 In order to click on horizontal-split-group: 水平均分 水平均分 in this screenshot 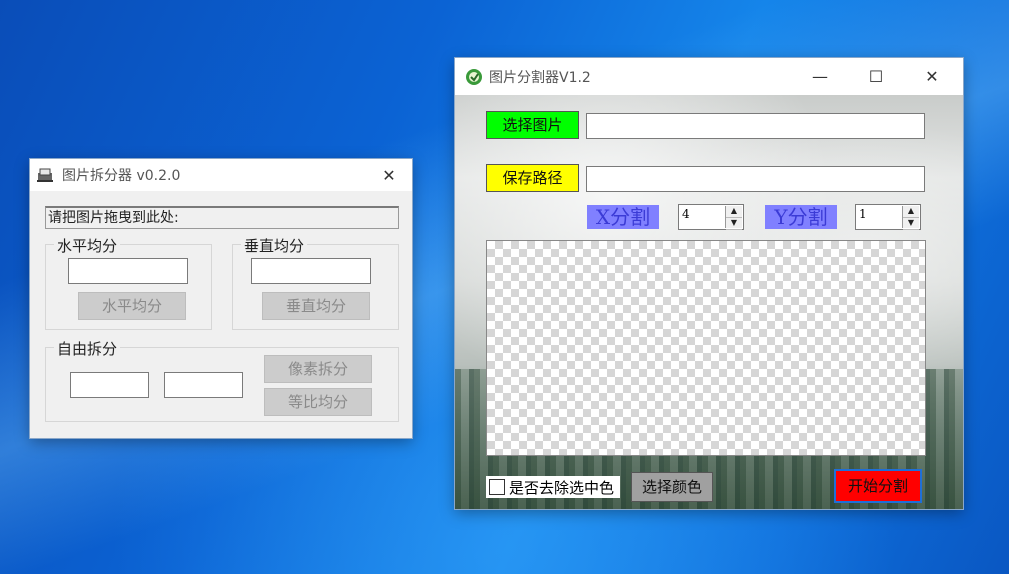, I will do `click(128, 282)`.